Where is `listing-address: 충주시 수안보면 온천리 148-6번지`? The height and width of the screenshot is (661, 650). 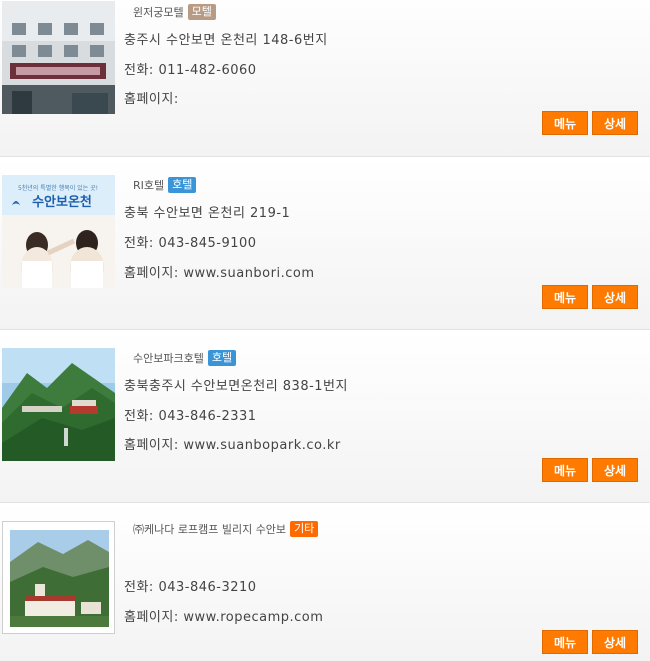 listing-address: 충주시 수안보면 온천리 148-6번지 is located at coordinates (226, 40).